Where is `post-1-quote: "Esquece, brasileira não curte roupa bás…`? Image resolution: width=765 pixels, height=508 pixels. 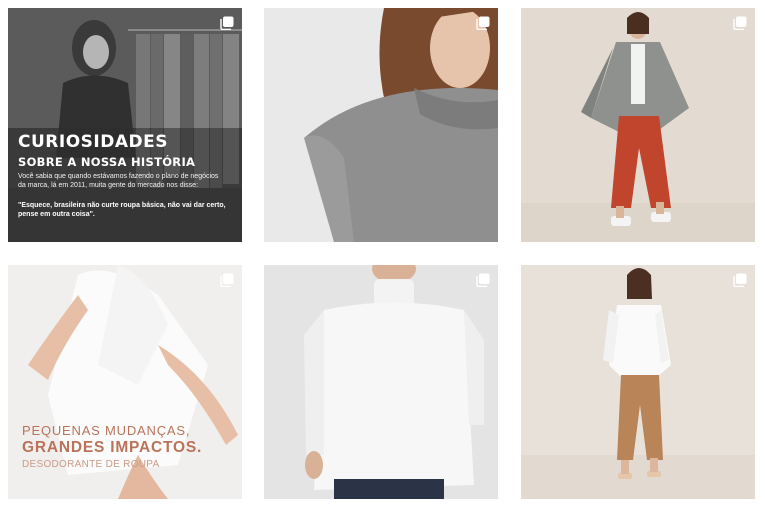 post-1-quote: "Esquece, brasileira não curte roupa bás… is located at coordinates (122, 210).